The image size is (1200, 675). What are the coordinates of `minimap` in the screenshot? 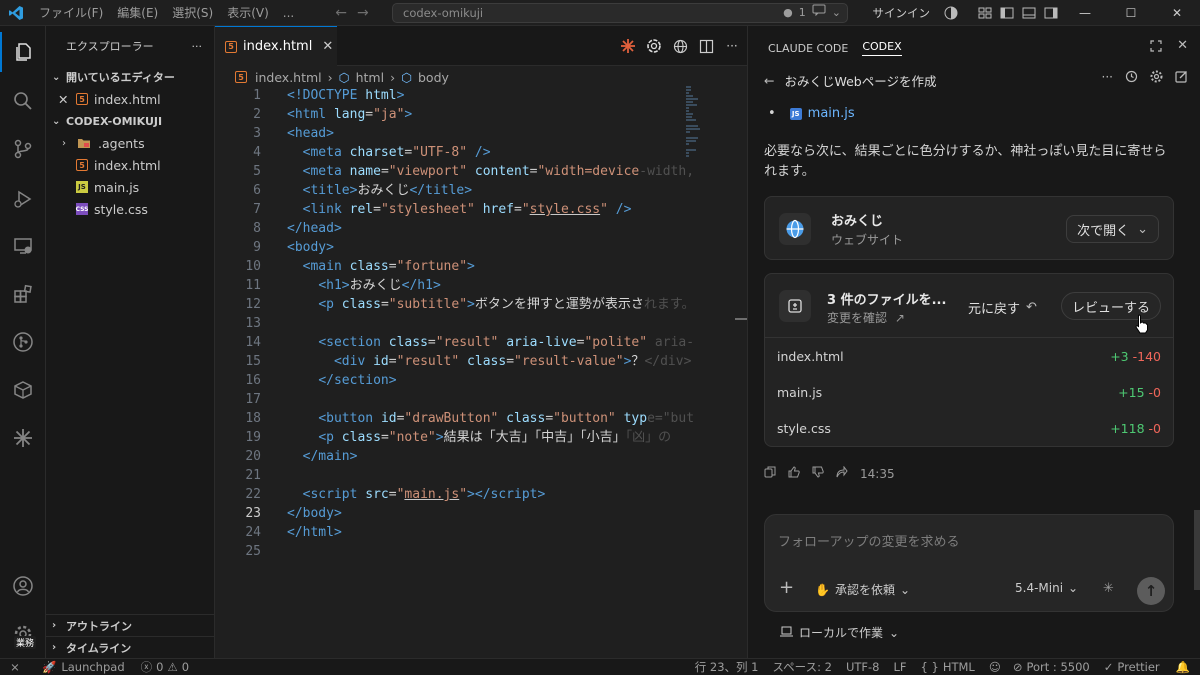 It's located at (710, 121).